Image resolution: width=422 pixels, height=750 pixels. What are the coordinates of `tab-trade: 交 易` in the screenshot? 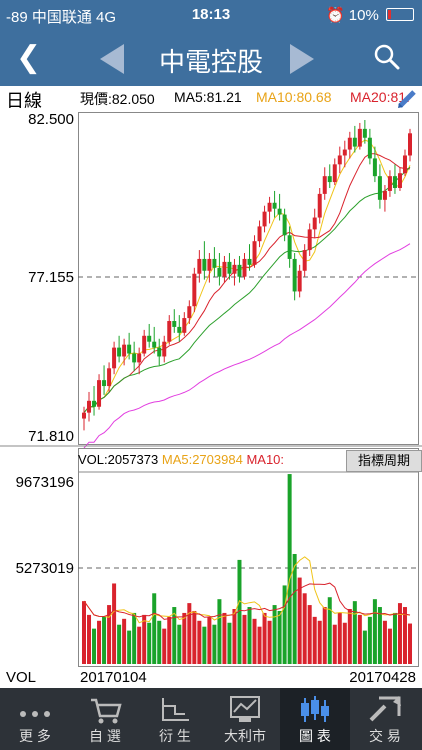 It's located at (385, 719).